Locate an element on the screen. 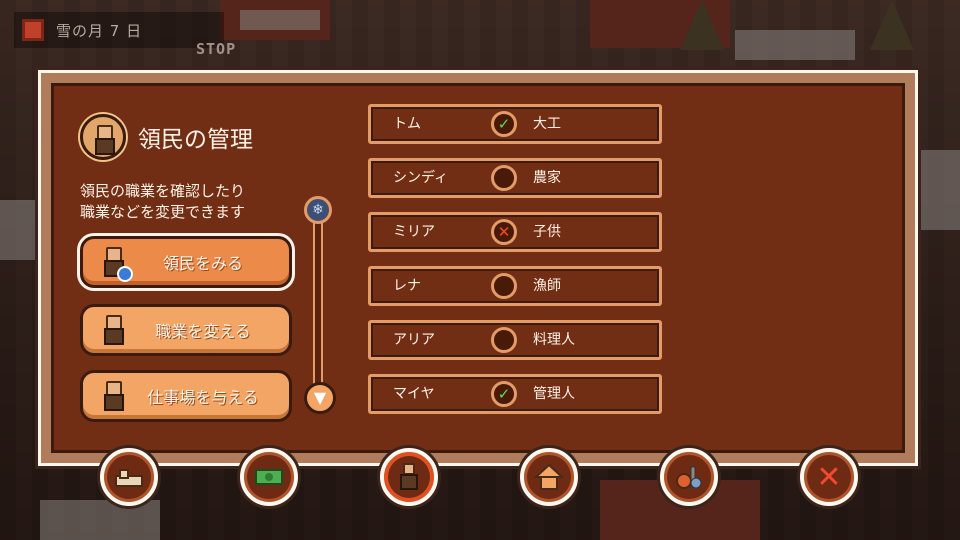 This screenshot has width=960, height=540. change-job-label: 職業を変える is located at coordinates (203, 331).